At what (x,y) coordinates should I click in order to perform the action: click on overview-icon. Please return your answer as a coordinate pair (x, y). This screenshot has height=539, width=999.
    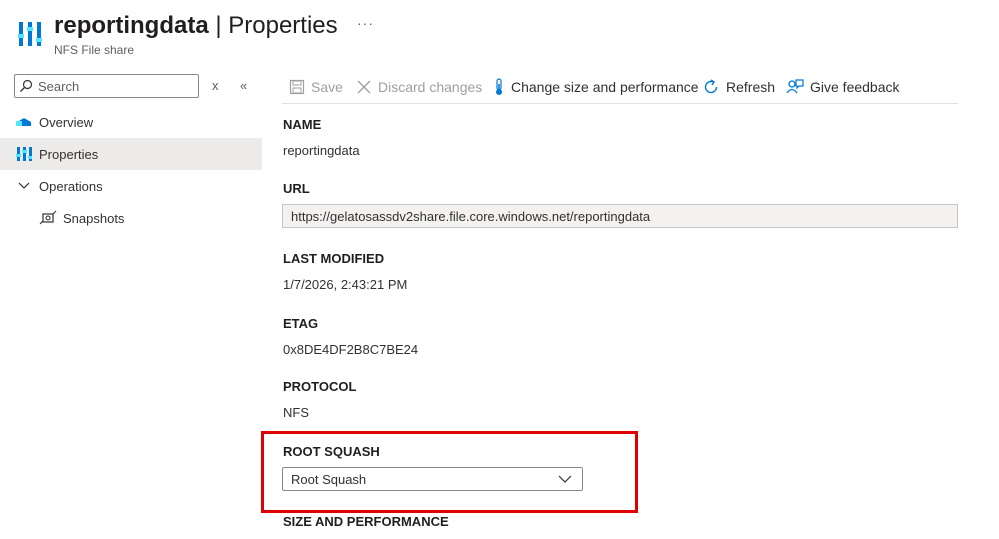
    Looking at the image, I should click on (24, 122).